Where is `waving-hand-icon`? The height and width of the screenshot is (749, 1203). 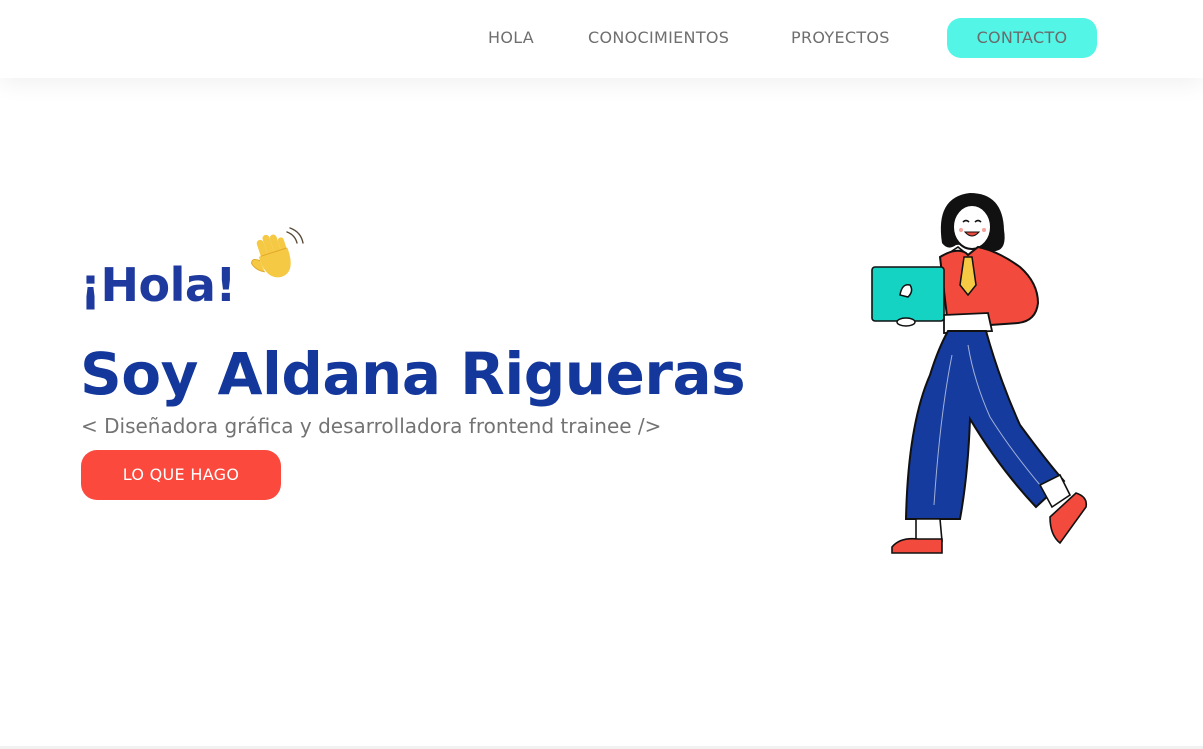
waving-hand-icon is located at coordinates (277, 252).